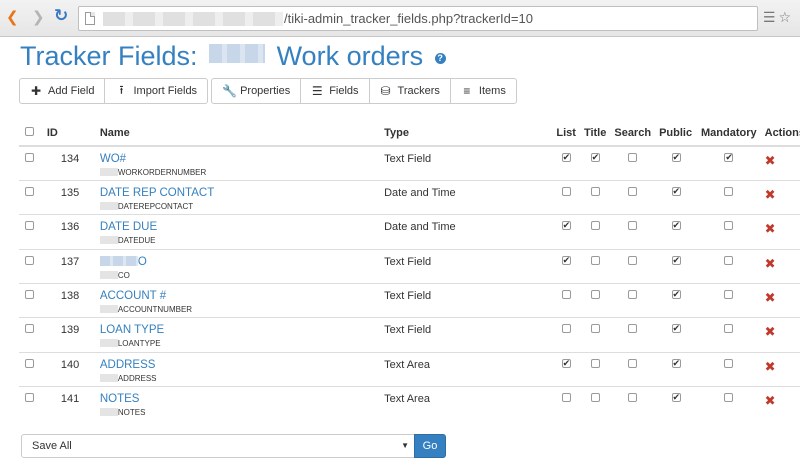 The image size is (800, 459). Describe the element at coordinates (240, 193) in the screenshot. I see `field-name-link: DATE REP CONTACT` at that location.